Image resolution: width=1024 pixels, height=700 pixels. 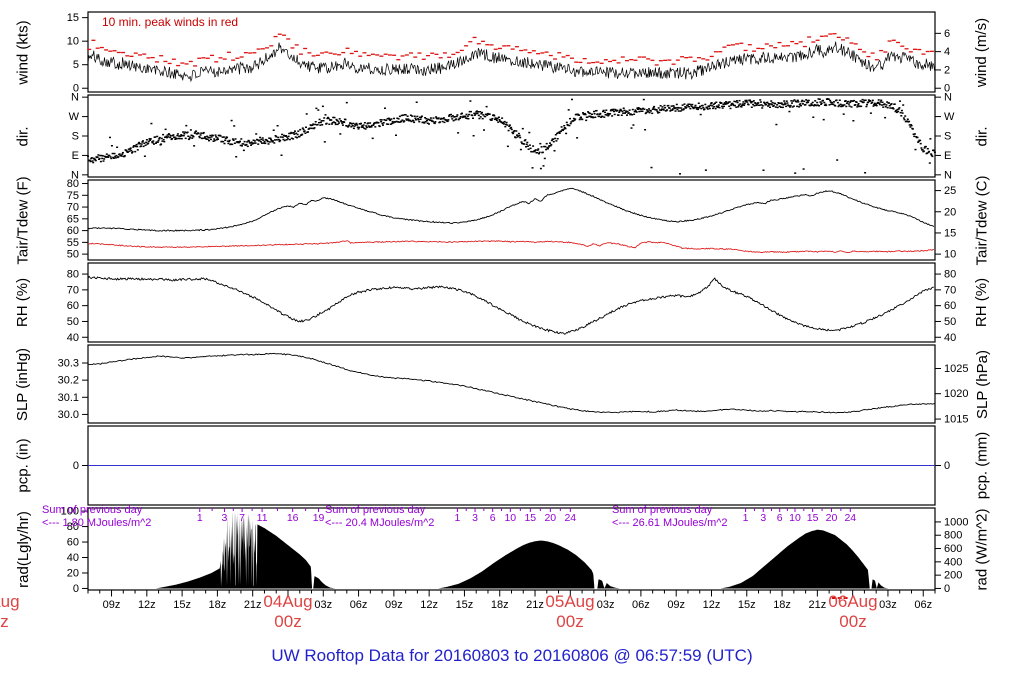 I want to click on left-tick-label: 30.2, so click(x=68, y=381).